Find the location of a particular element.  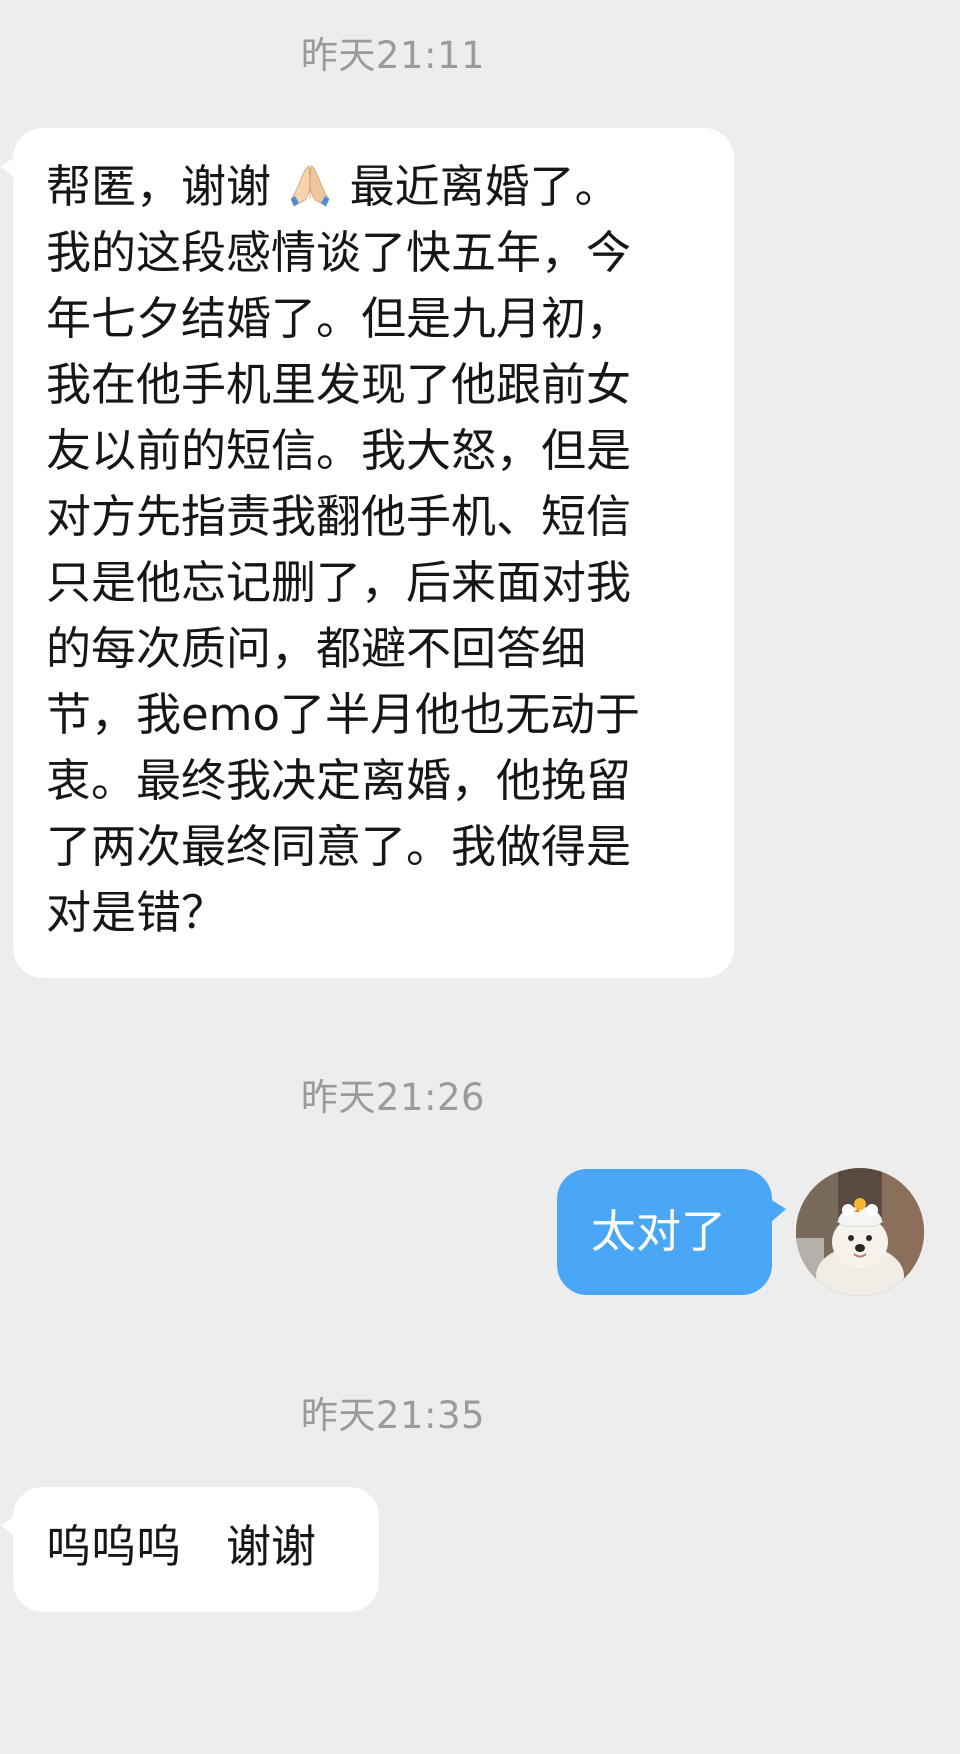

folded-hands-icon is located at coordinates (310, 184).